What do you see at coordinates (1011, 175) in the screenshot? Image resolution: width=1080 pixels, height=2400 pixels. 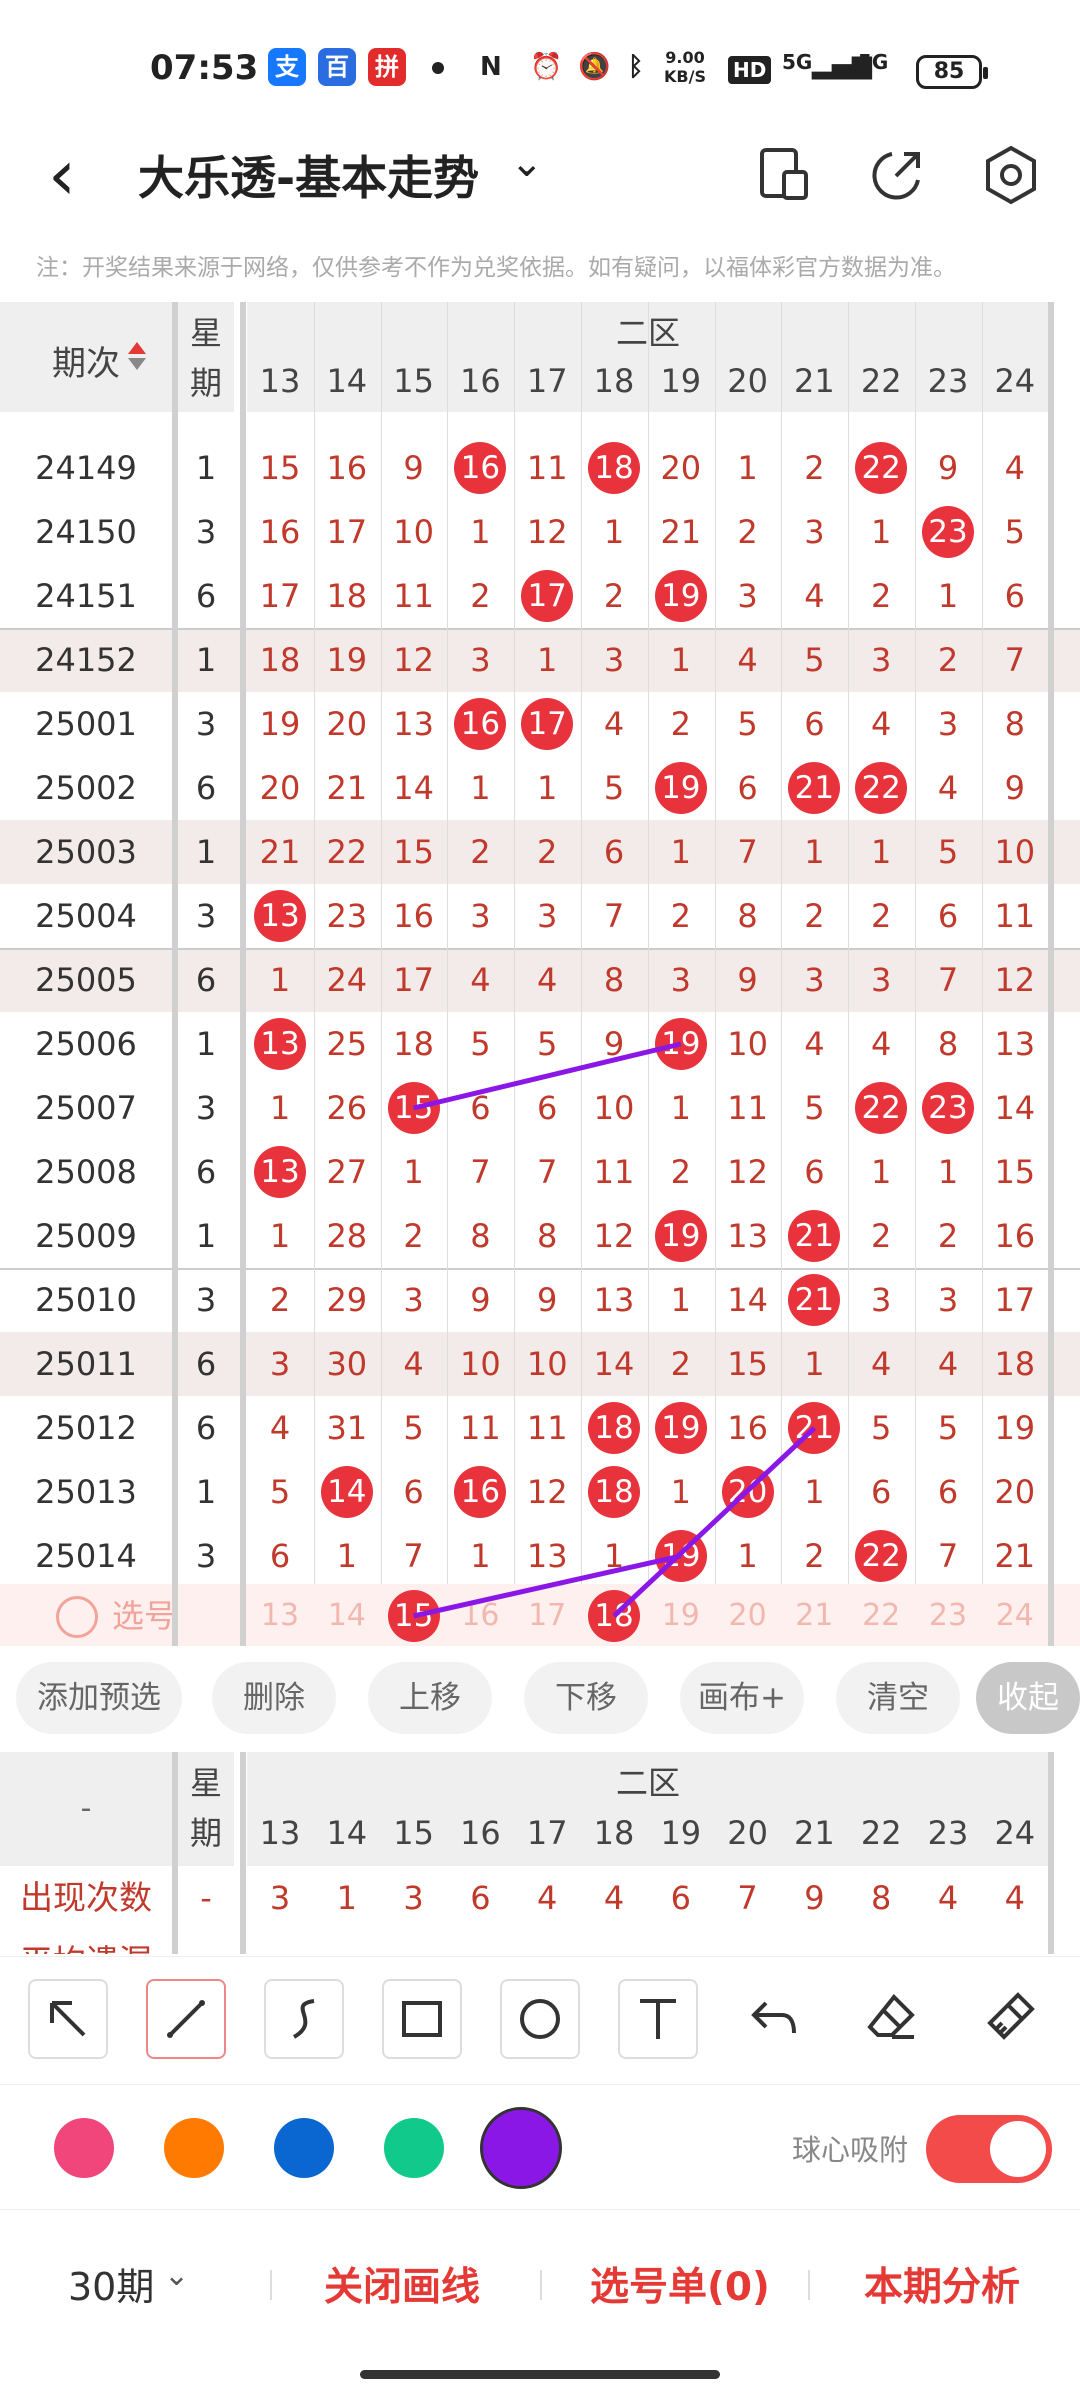 I see `settings-icon` at bounding box center [1011, 175].